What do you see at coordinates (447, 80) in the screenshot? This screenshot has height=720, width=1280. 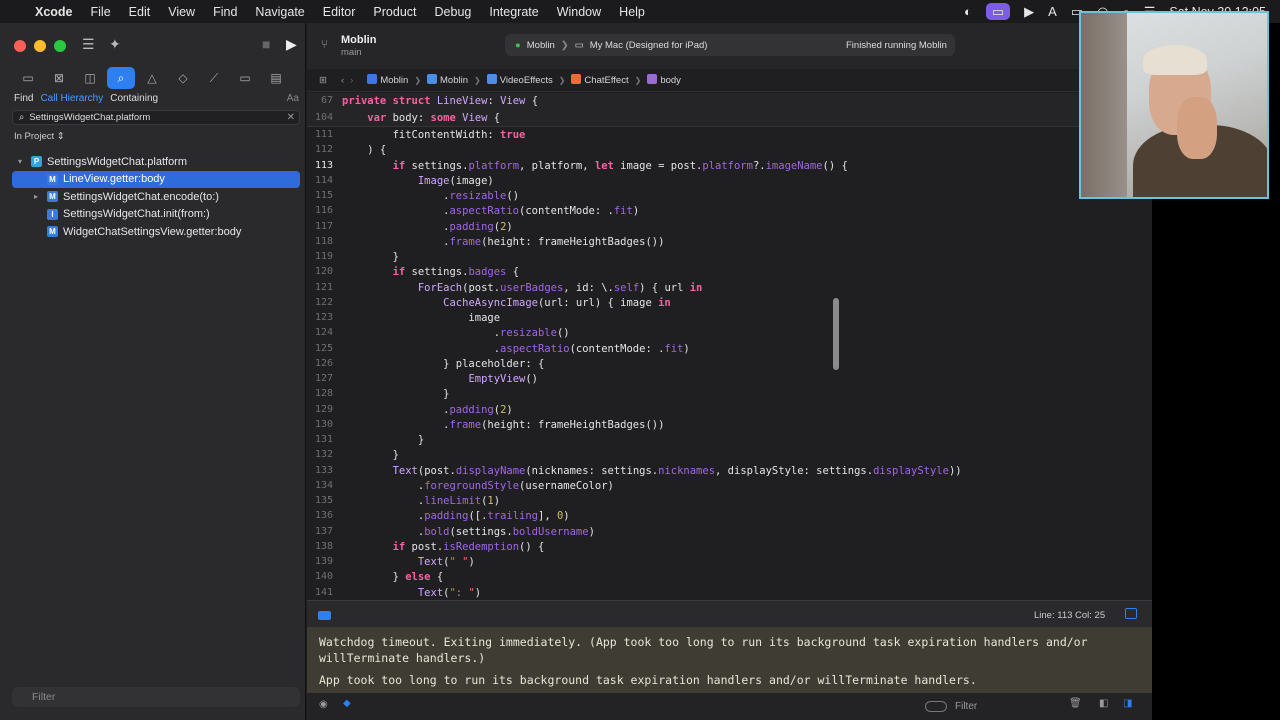 I see `jump-group-moblin: Moblin` at bounding box center [447, 80].